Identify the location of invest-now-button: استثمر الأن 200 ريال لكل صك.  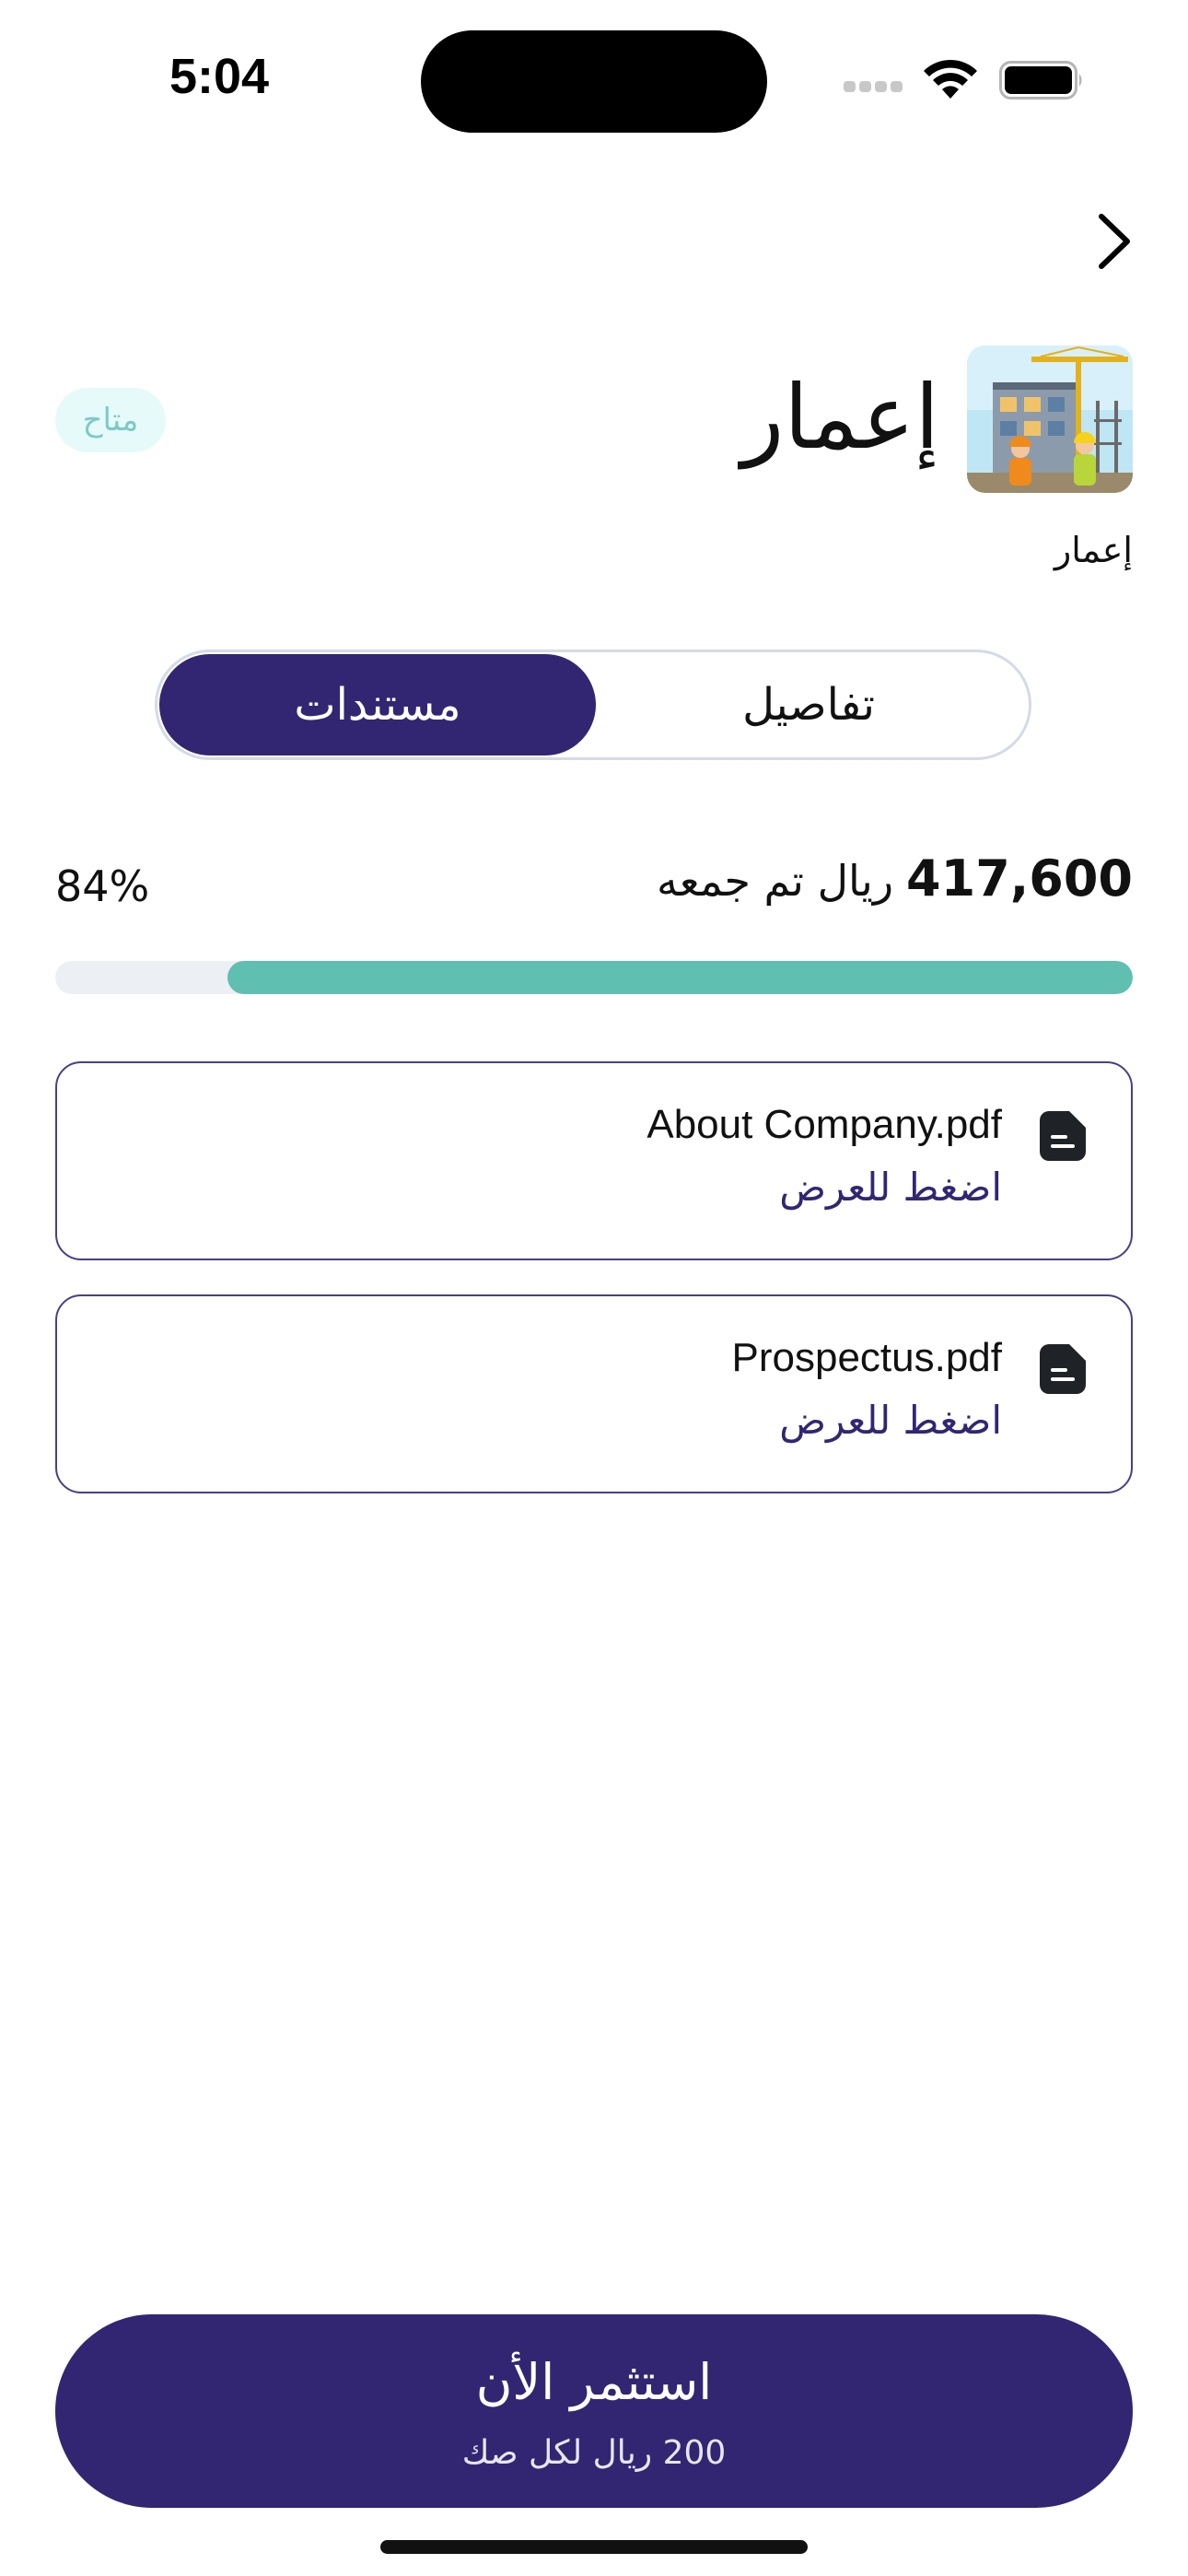
(594, 2411).